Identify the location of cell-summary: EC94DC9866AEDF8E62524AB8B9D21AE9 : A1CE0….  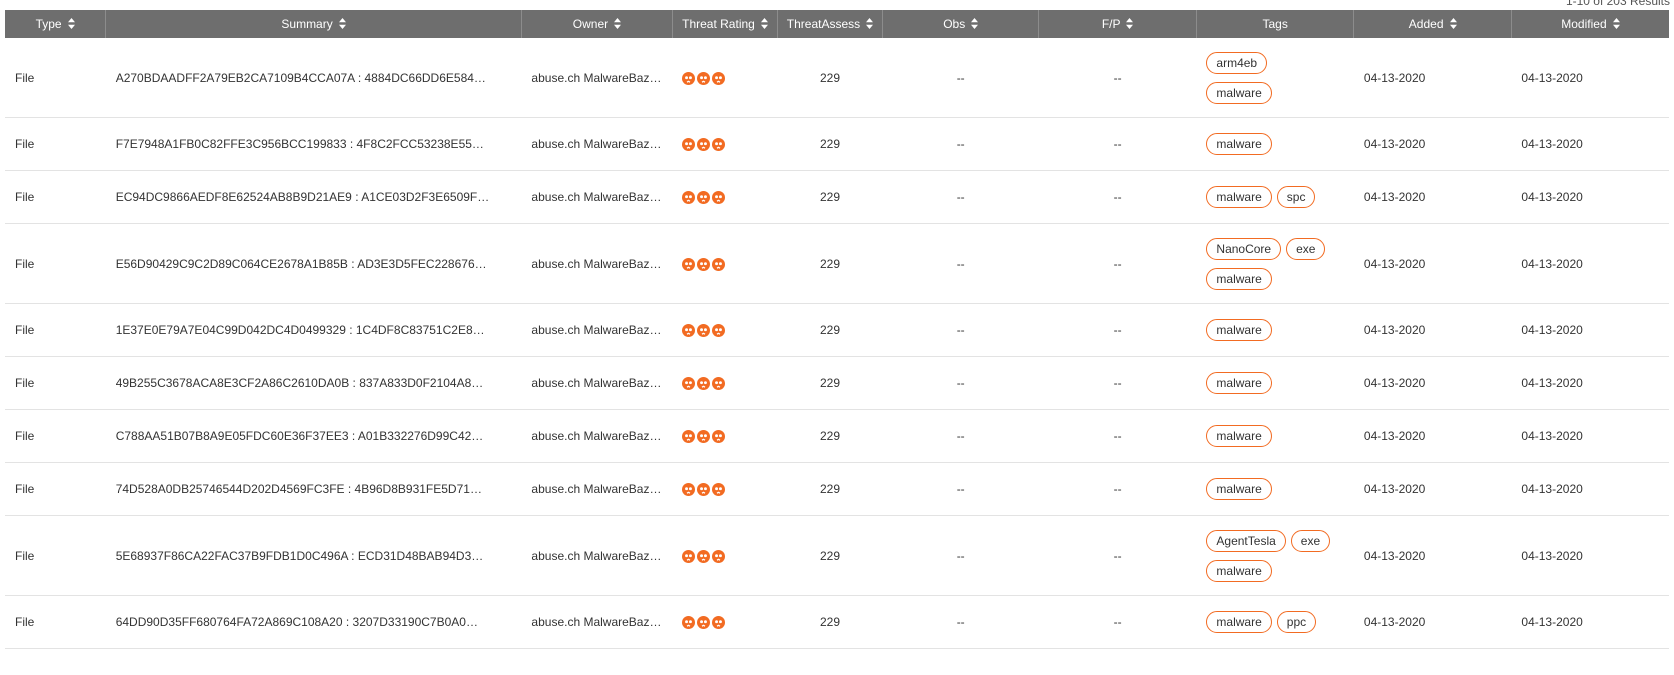
(313, 197).